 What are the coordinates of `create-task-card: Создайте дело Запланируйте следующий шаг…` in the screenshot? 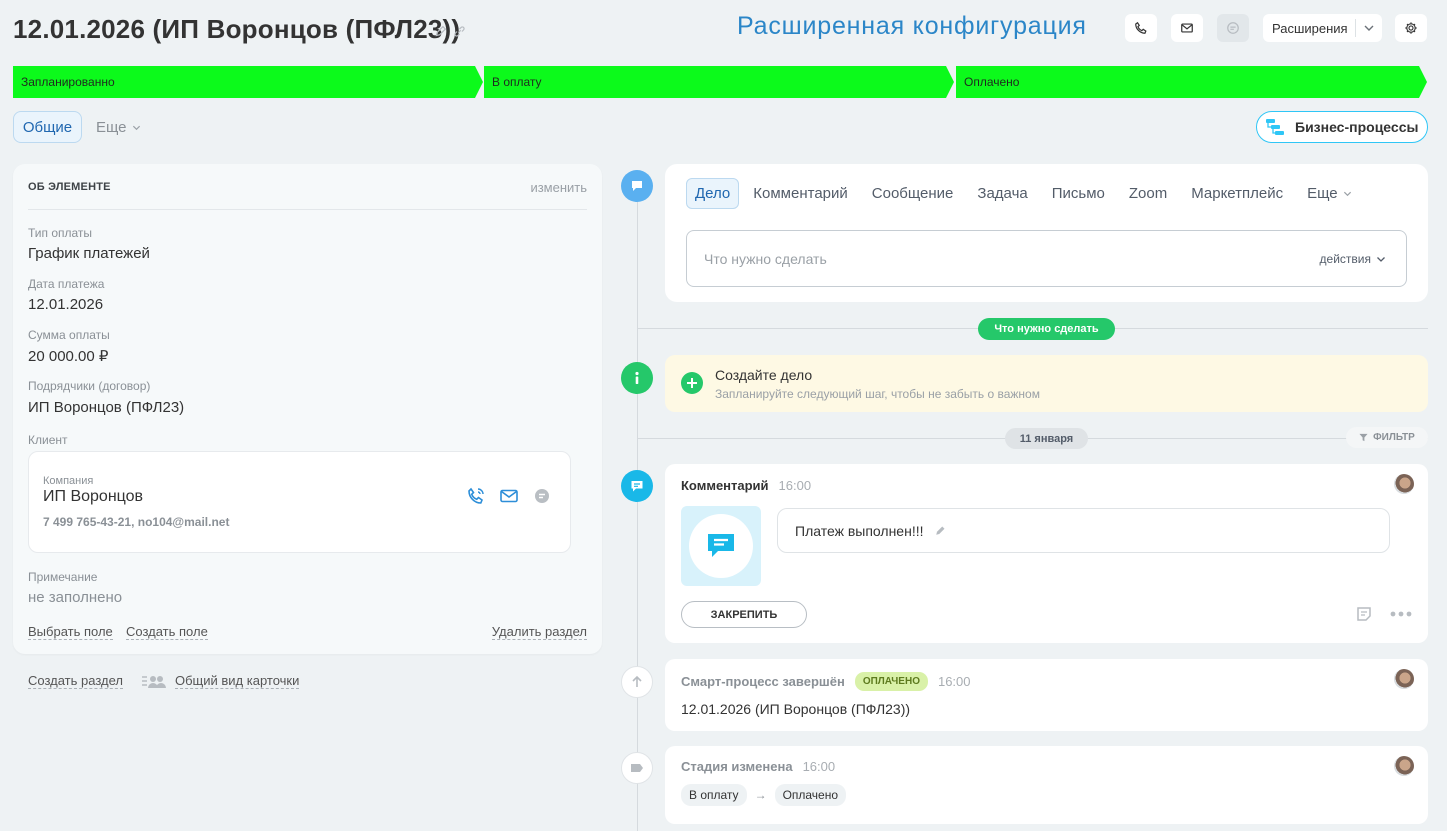 It's located at (1046, 383).